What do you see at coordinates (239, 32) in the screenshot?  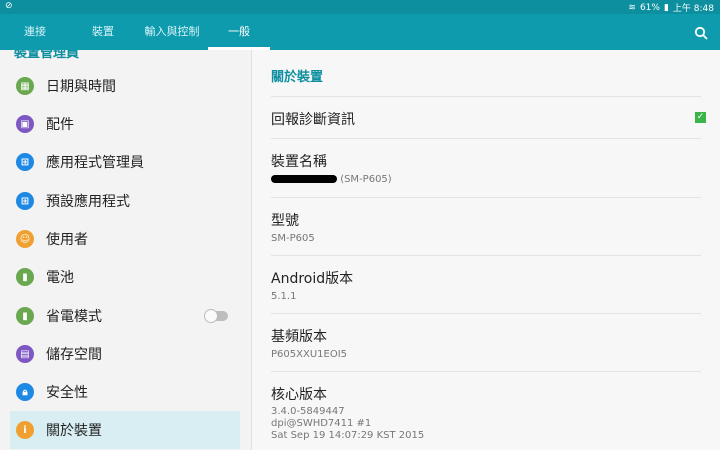 I see `tab-general: 一般` at bounding box center [239, 32].